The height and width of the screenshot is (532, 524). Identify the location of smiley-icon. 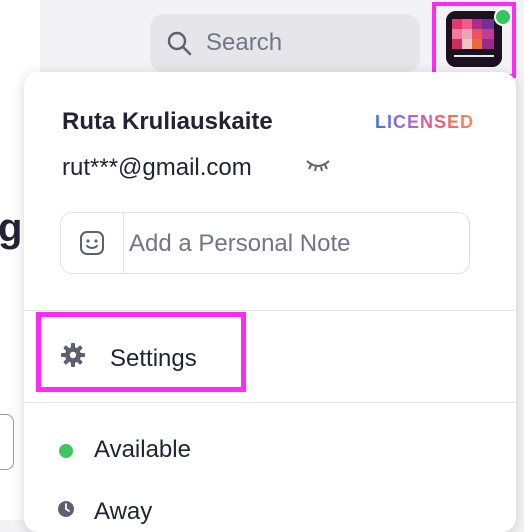
(92, 243).